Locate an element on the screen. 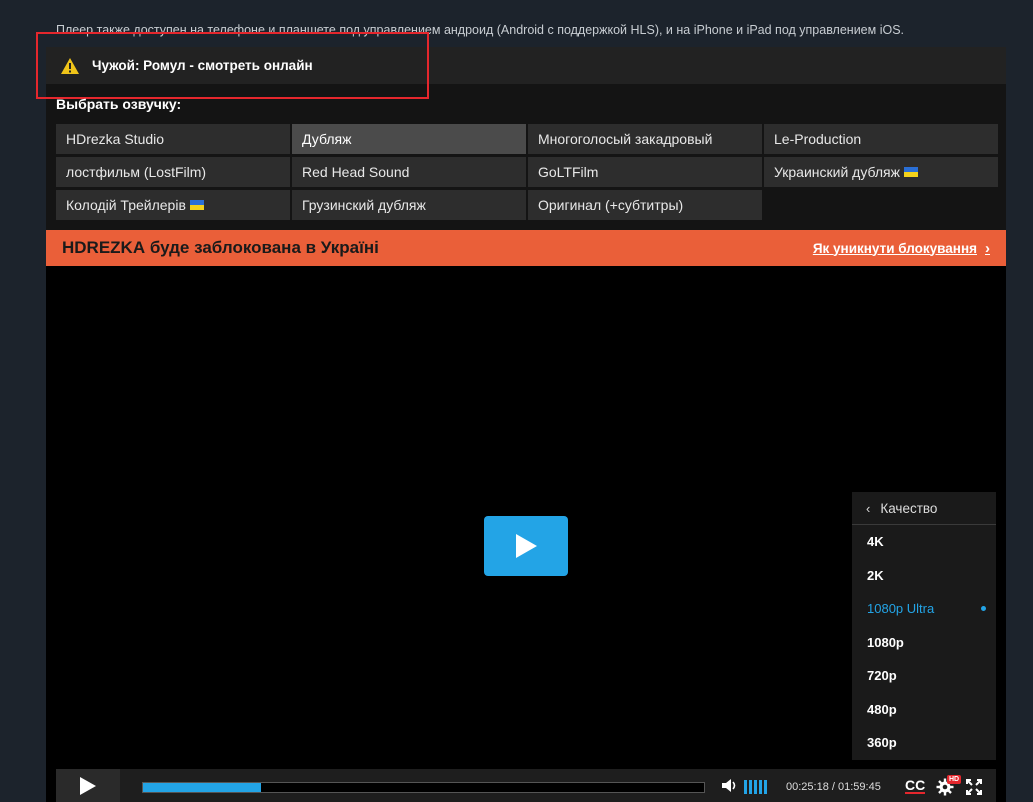 Image resolution: width=1033 pixels, height=802 pixels. quality-option: 2K is located at coordinates (924, 576).